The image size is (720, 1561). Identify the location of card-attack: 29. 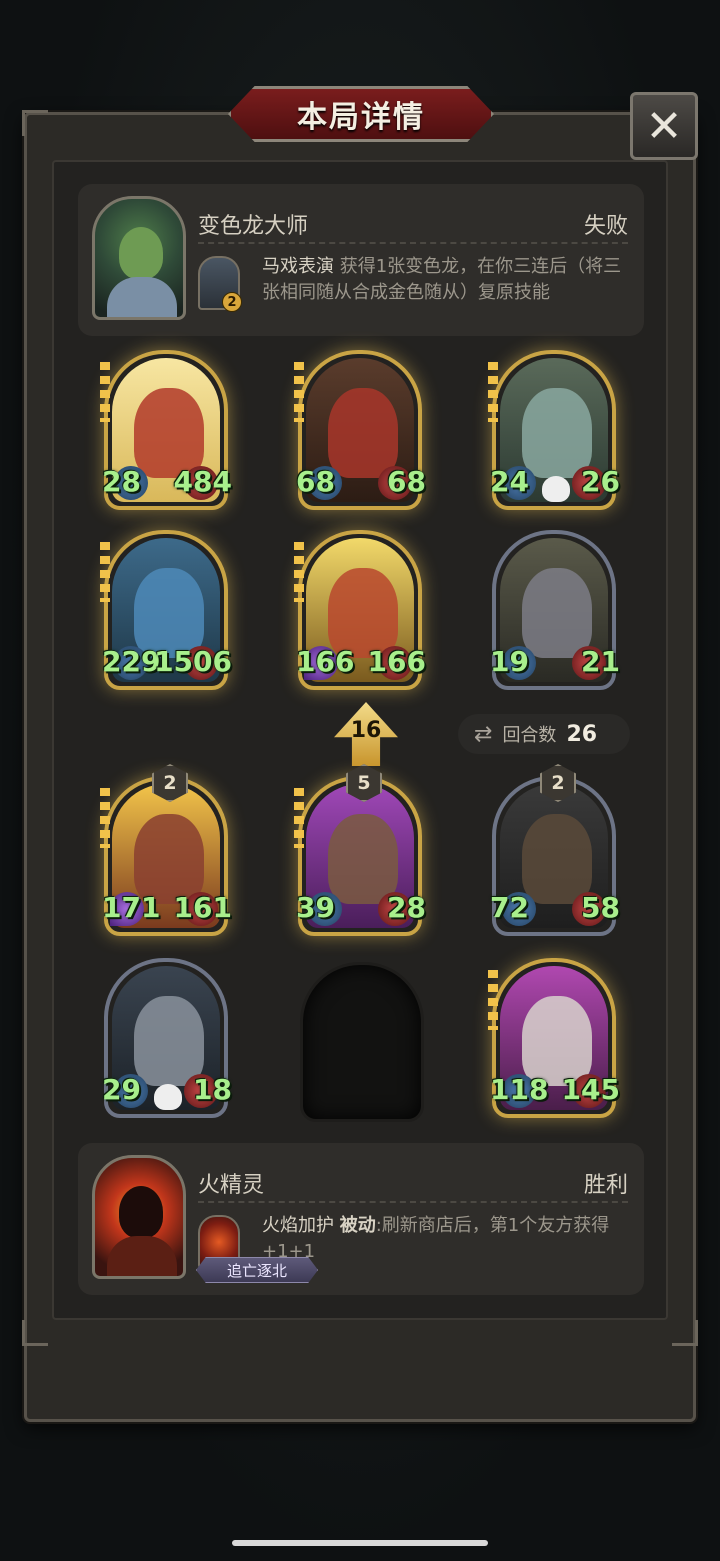
(121, 1089).